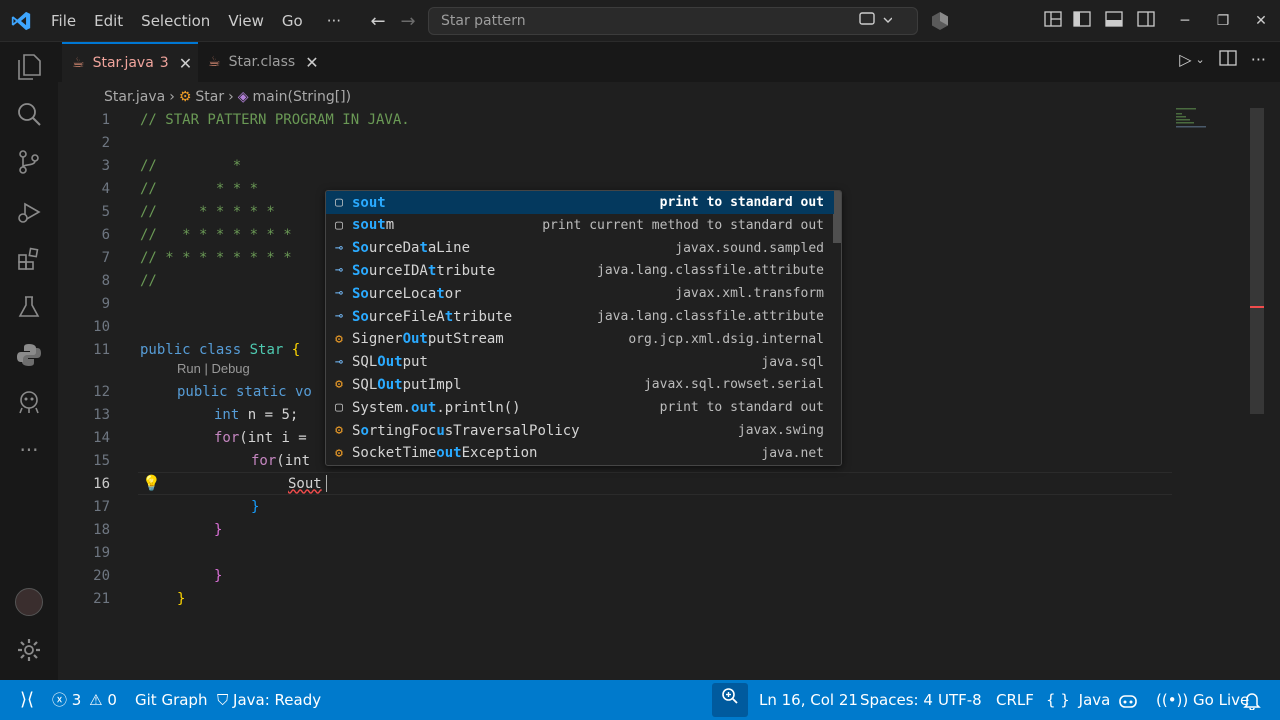 The width and height of the screenshot is (1280, 720). Describe the element at coordinates (382, 407) in the screenshot. I see `label-text: System.` at that location.